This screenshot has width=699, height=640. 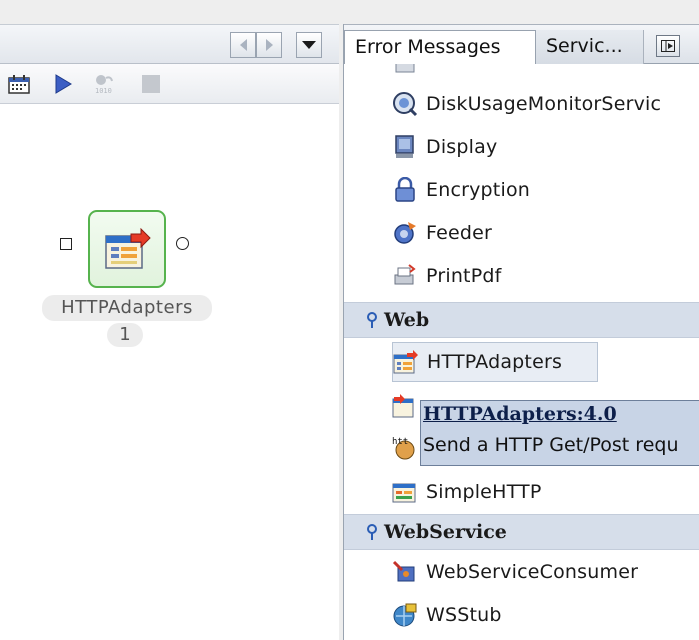 What do you see at coordinates (545, 492) in the screenshot?
I see `list-item-simple-http: SimpleHTTP` at bounding box center [545, 492].